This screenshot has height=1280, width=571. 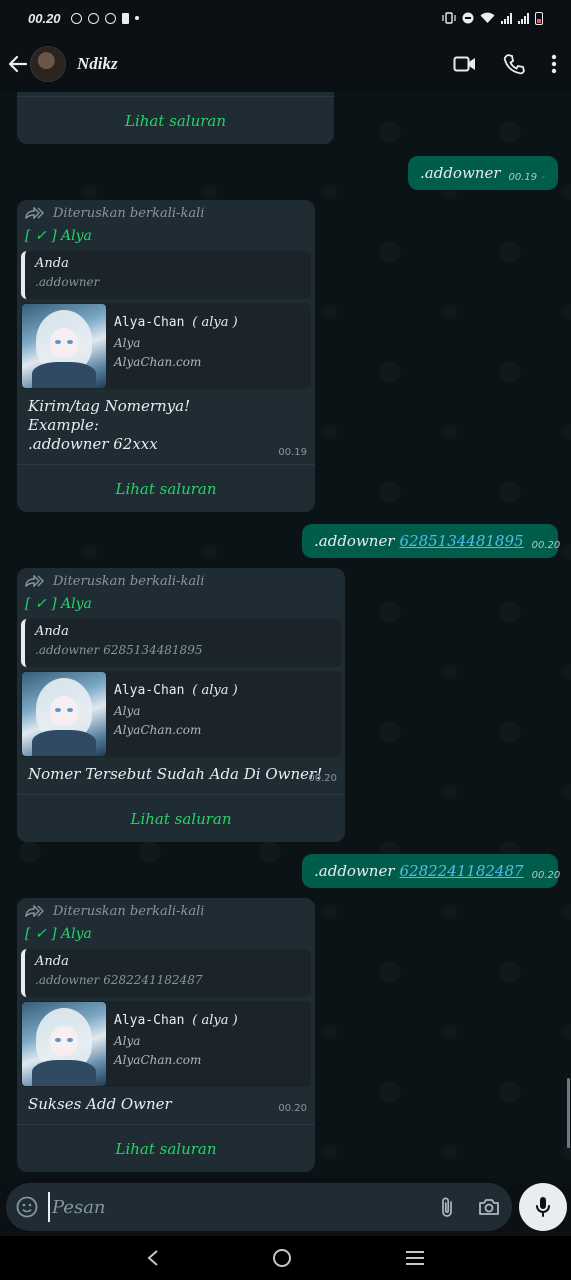 I want to click on read-receipt-icon, so click(x=543, y=177).